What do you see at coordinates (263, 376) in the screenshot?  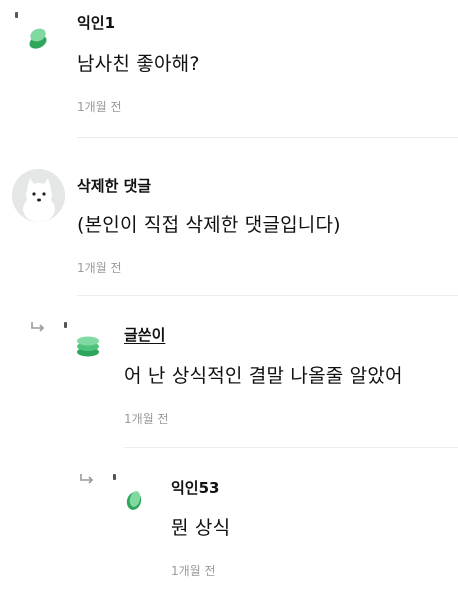 I see `comment-text: 어 난 상식적인 결말 나올줄 알았어` at bounding box center [263, 376].